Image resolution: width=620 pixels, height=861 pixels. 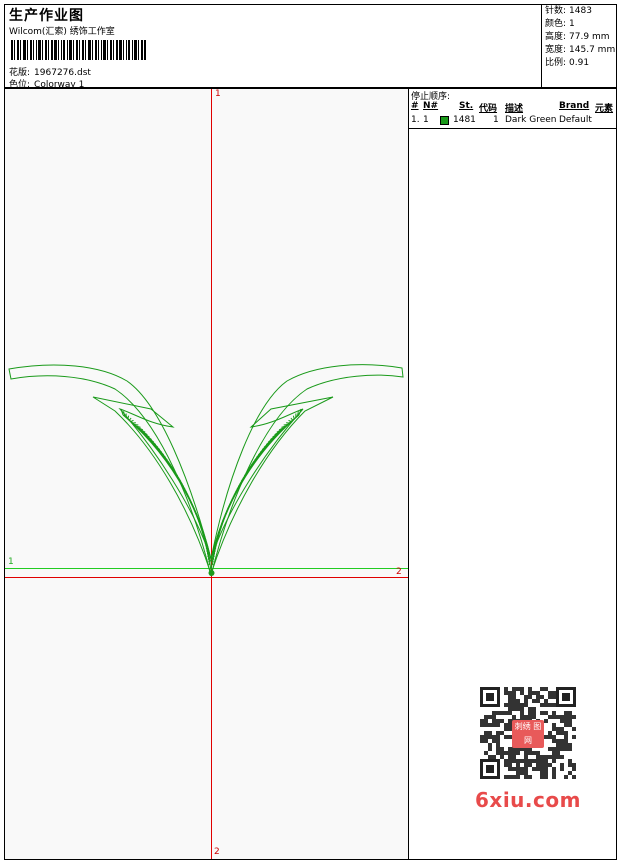 I want to click on col-no: N#, so click(x=431, y=106).